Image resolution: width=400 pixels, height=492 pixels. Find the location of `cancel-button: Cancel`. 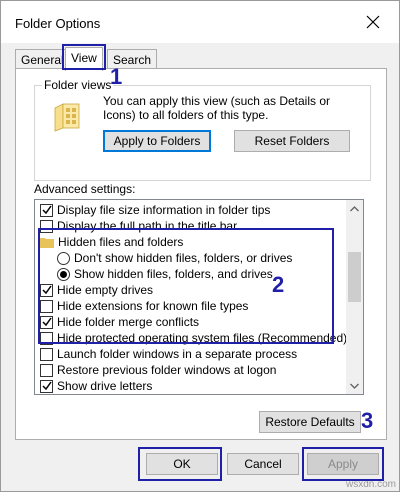

cancel-button: Cancel is located at coordinates (263, 464).